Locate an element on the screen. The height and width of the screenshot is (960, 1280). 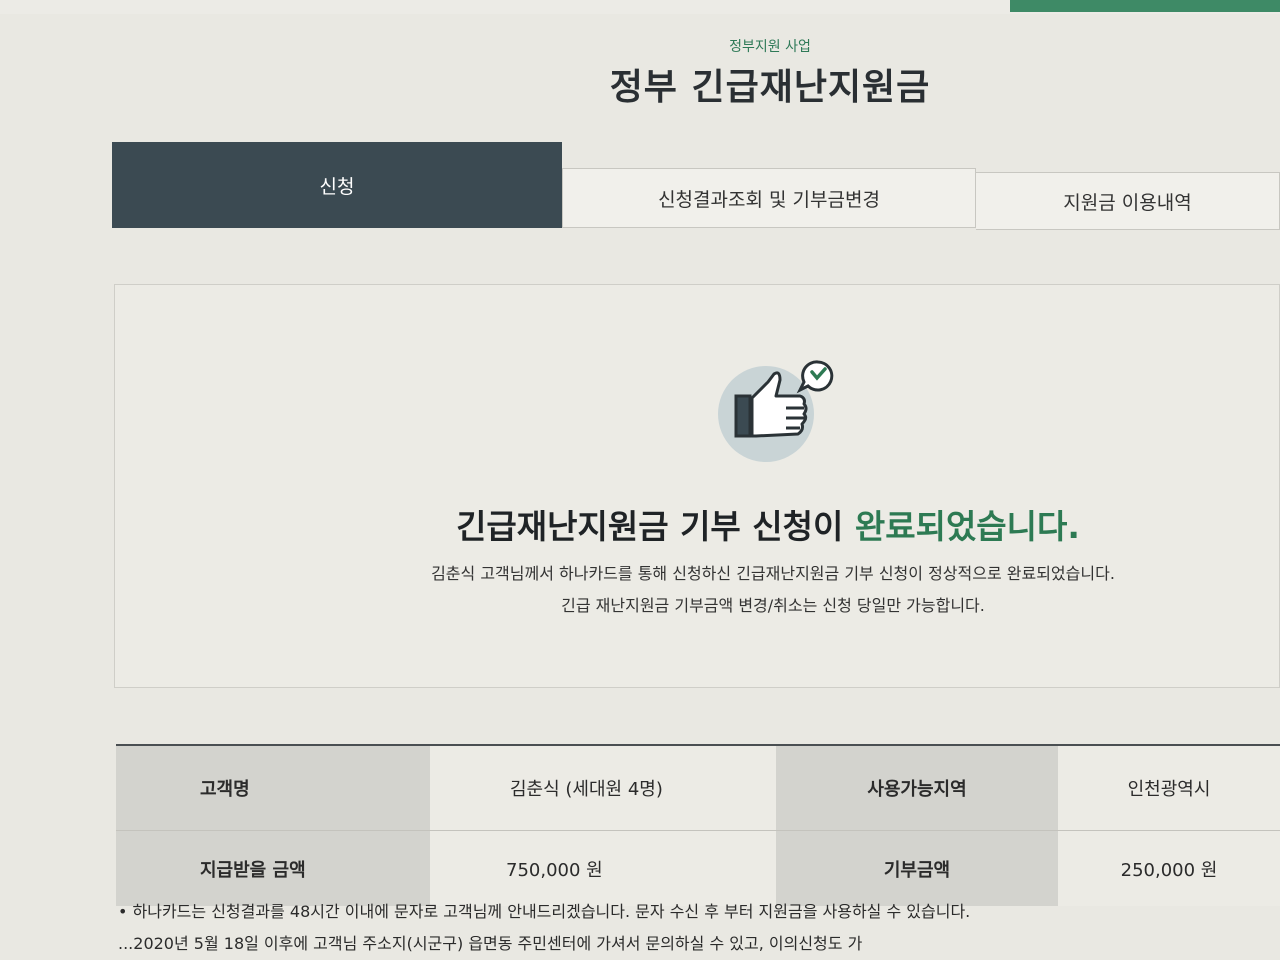
top-bar-accent is located at coordinates (1145, 6).